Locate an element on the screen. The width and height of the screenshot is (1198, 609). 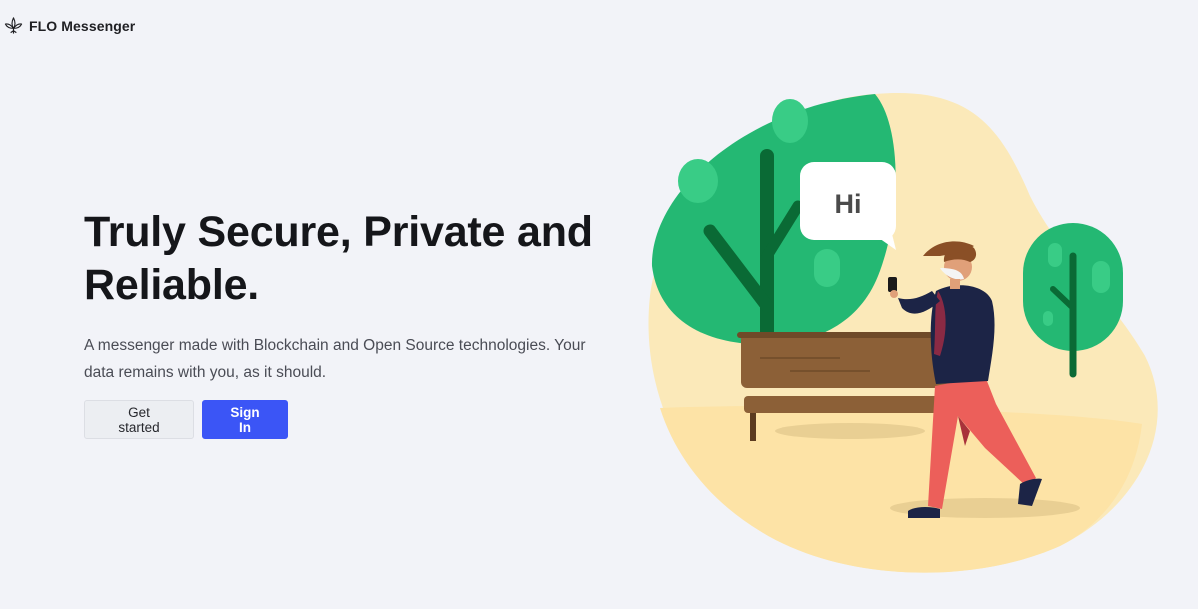
hero-headline: Truly Secure, Private and Reliable. is located at coordinates (354, 259).